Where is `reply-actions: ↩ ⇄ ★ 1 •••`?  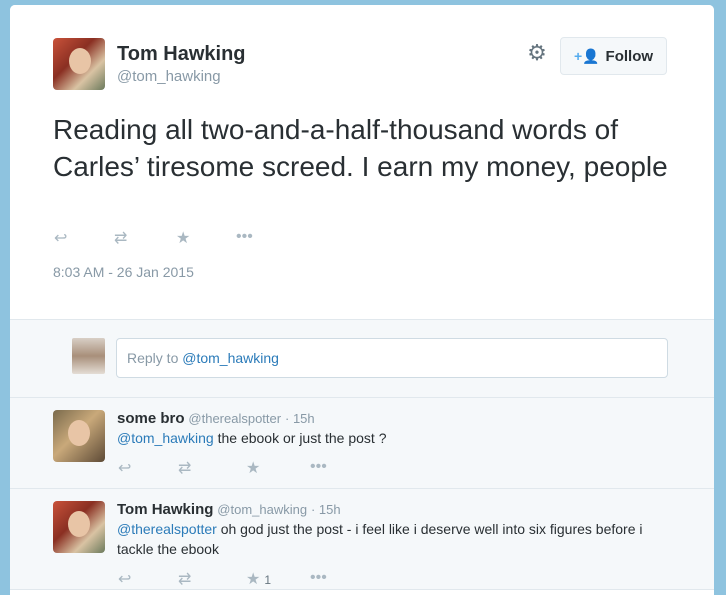
reply-actions: ↩ ⇄ ★ 1 ••• is located at coordinates (222, 579).